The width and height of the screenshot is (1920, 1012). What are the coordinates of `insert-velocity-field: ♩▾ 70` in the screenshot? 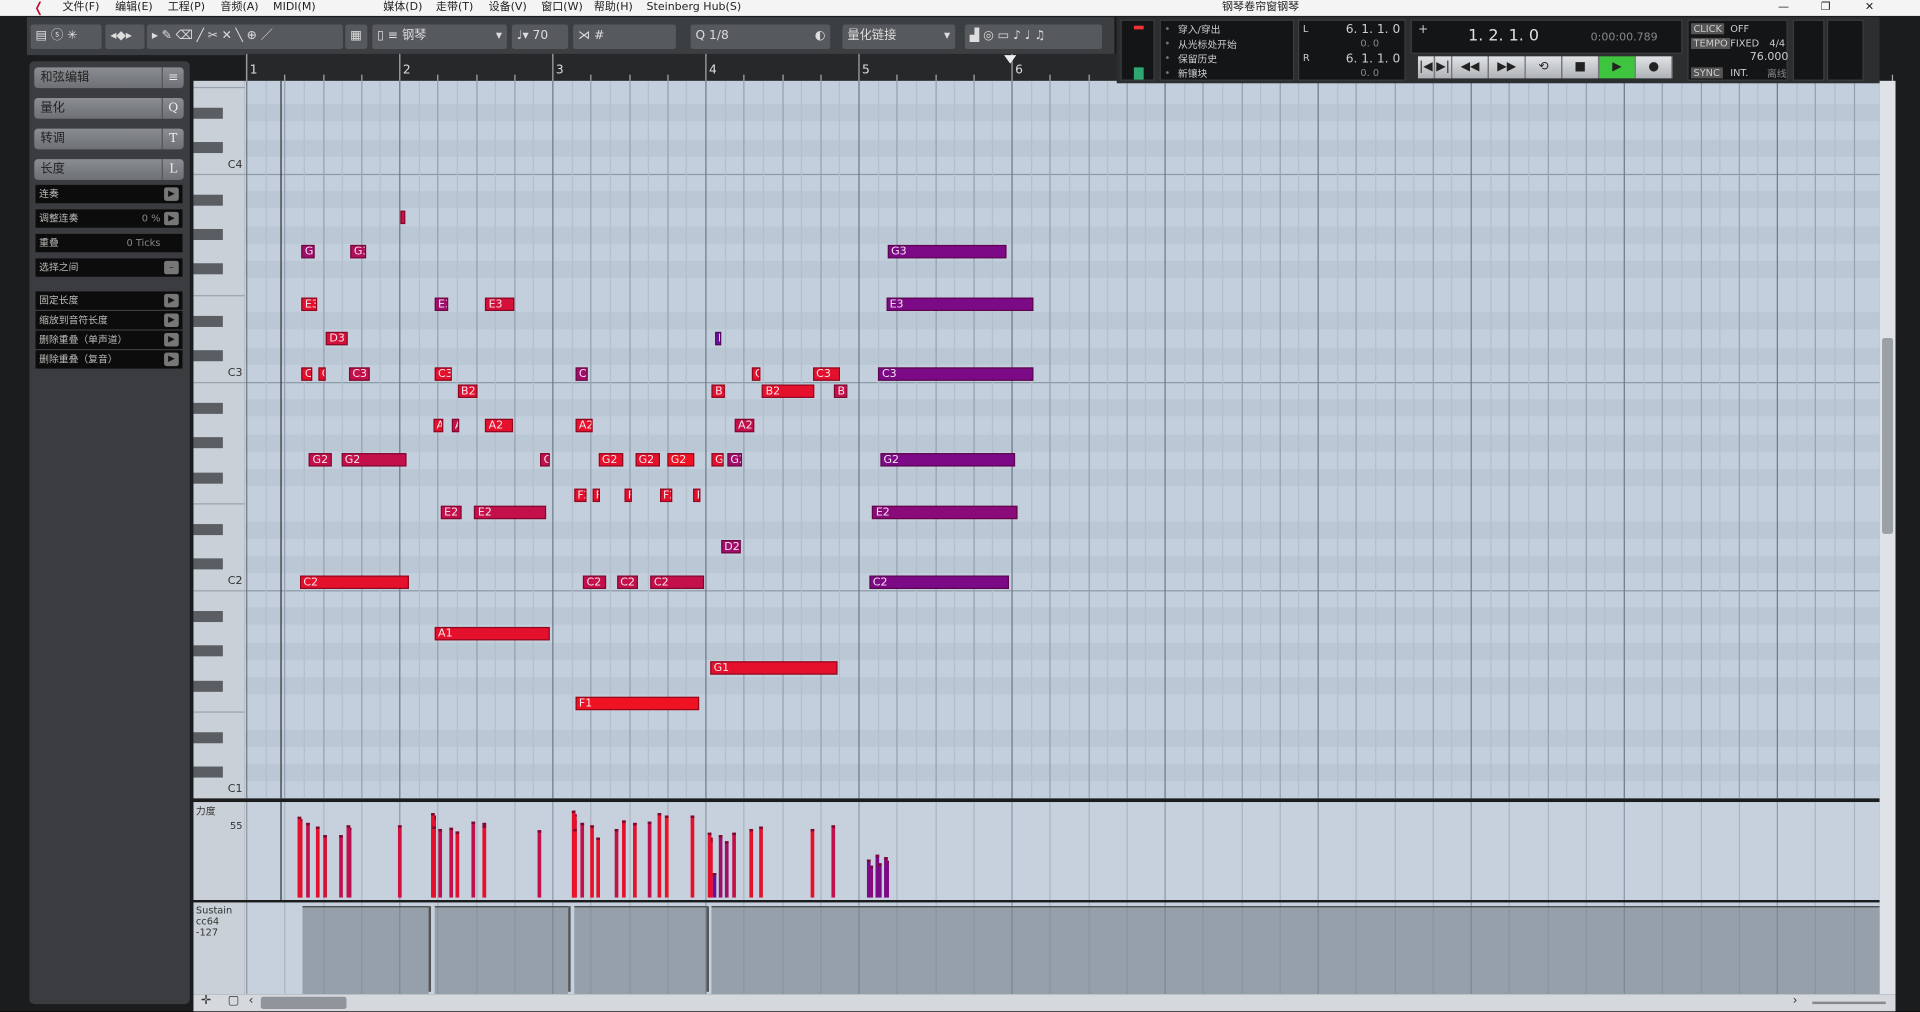 It's located at (540, 36).